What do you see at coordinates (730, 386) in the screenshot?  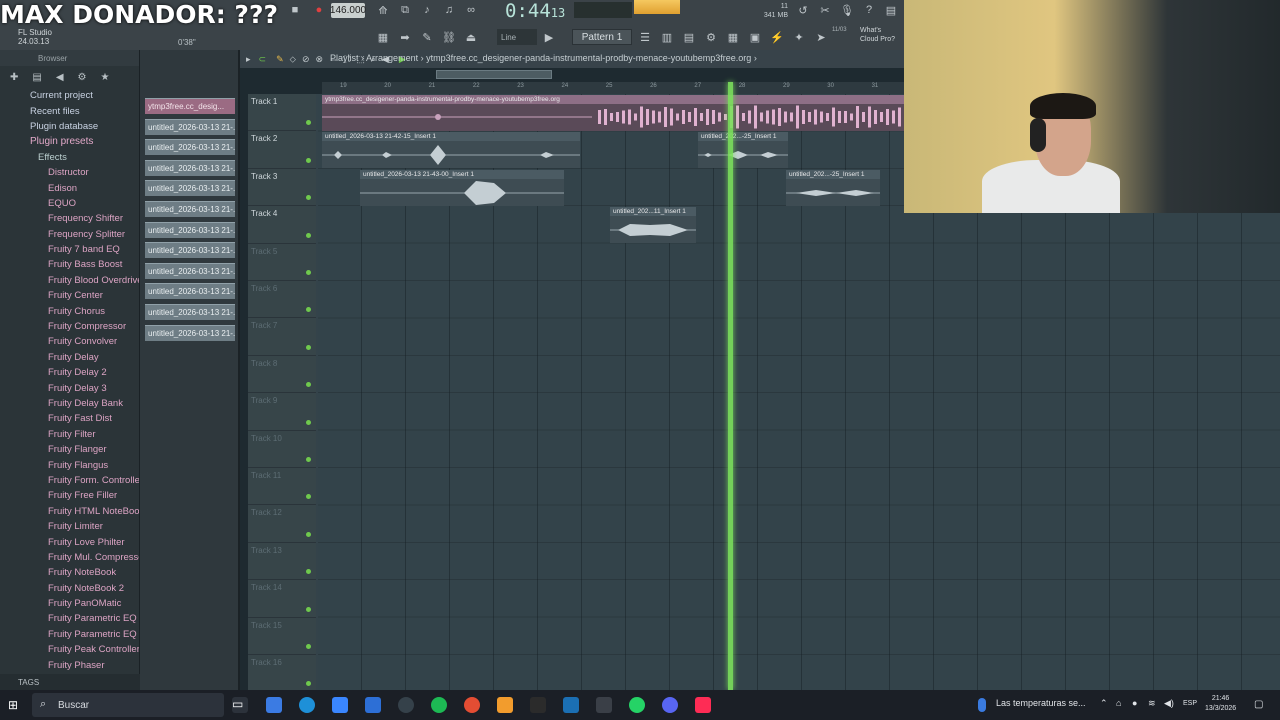 I see `playhead` at bounding box center [730, 386].